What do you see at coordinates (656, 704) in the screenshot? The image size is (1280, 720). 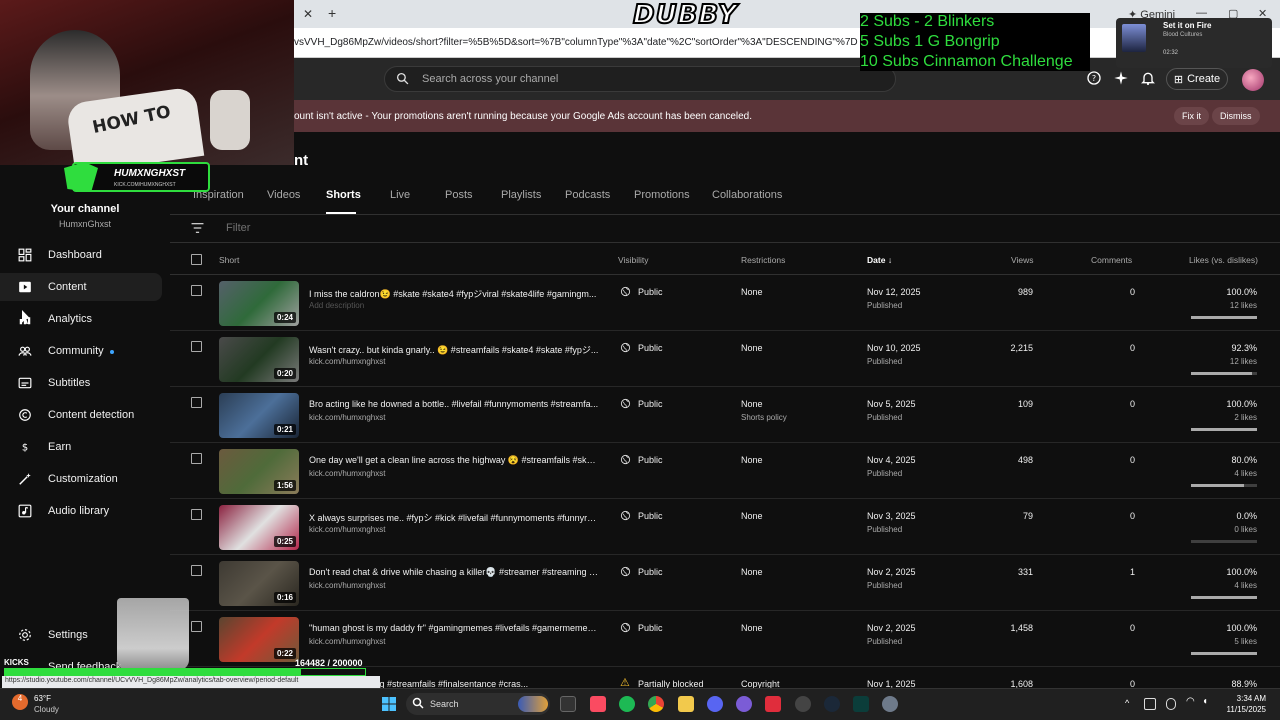 I see `chrome-icon` at bounding box center [656, 704].